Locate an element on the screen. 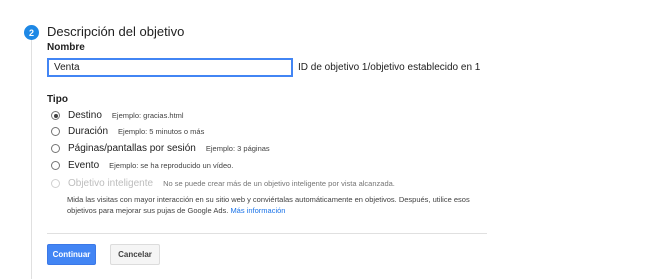 The width and height of the screenshot is (649, 279). step-number-badge: 2 is located at coordinates (31, 32).